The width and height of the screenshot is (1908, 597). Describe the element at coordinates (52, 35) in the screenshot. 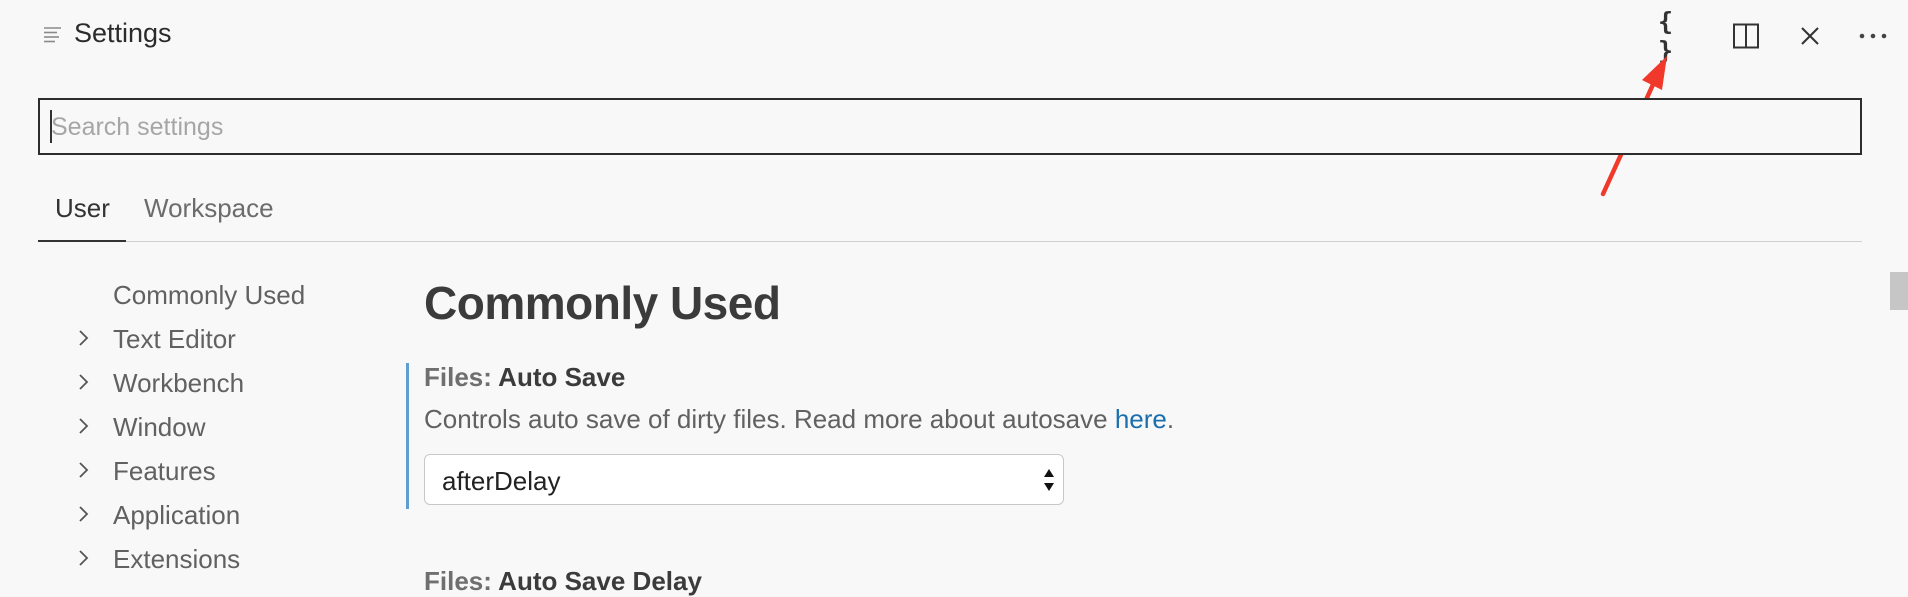

I see `settings-editor-icon` at that location.